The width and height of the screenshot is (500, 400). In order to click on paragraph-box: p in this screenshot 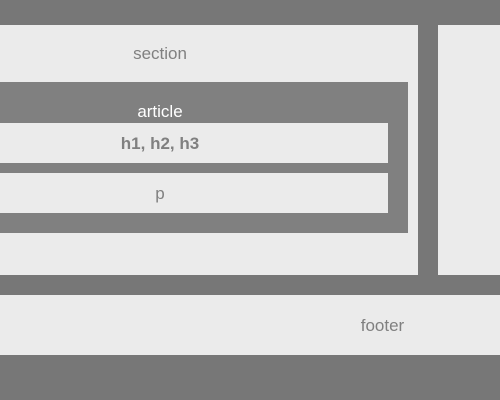, I will do `click(194, 193)`.